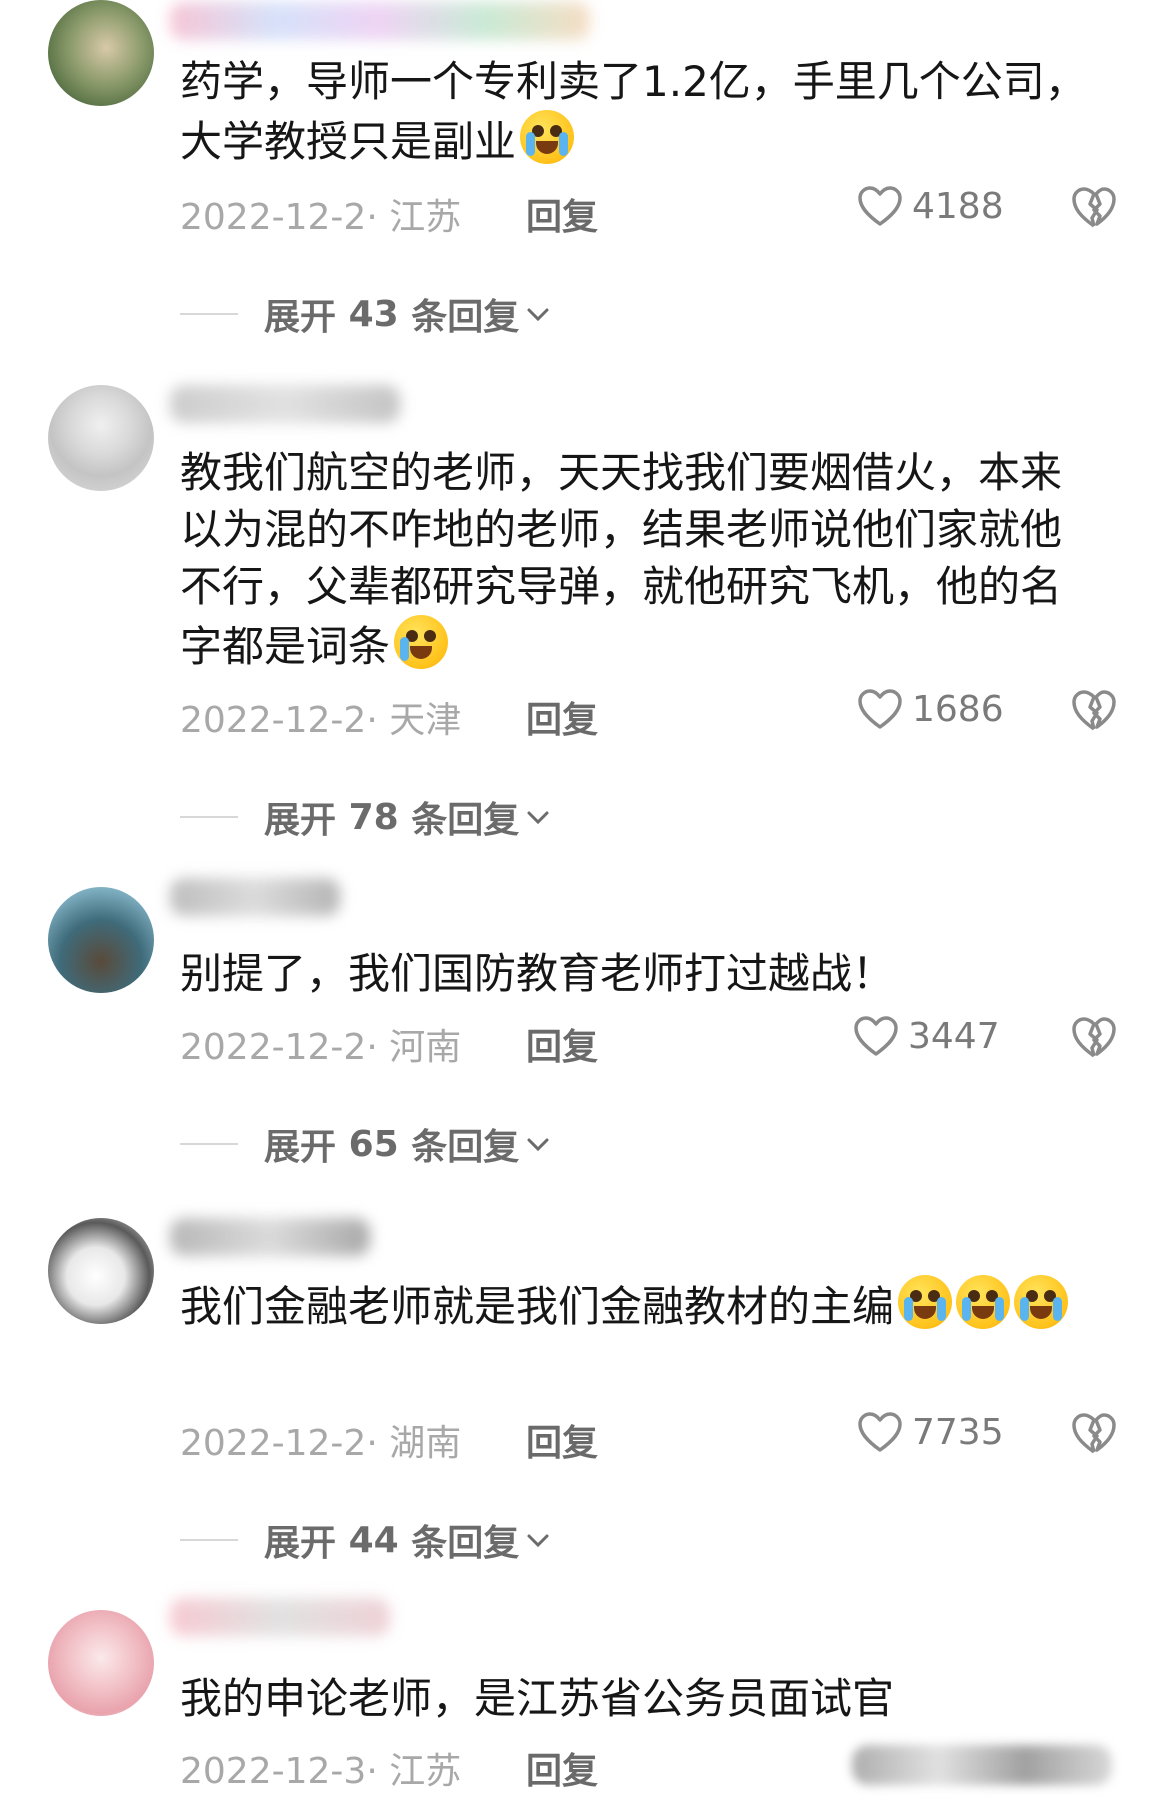  I want to click on like-button: 7735, so click(930, 1432).